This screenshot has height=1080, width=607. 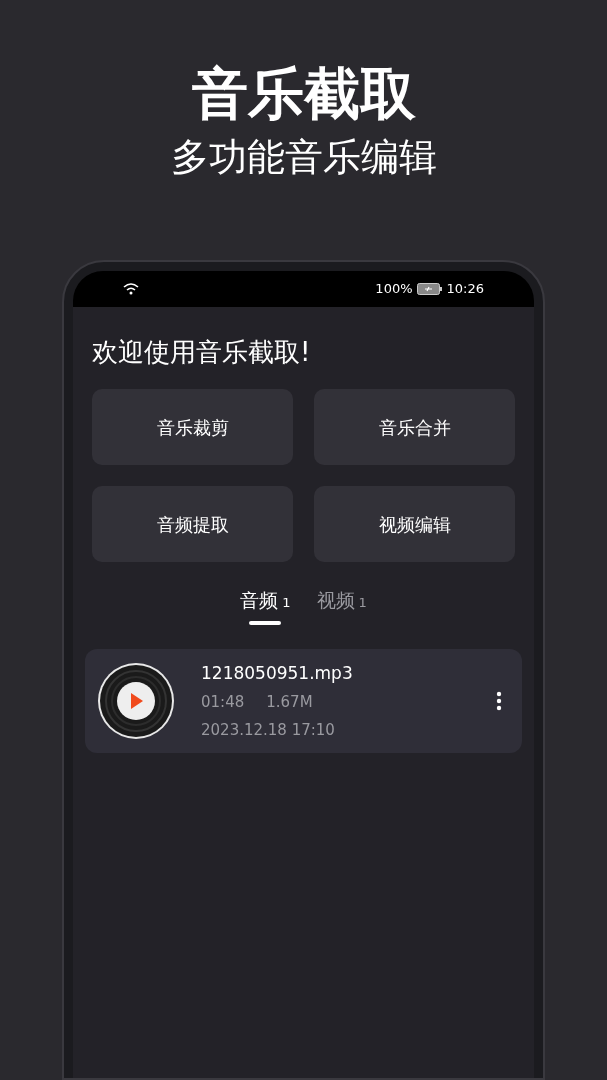 I want to click on feature-button: 音乐合并, so click(x=414, y=427).